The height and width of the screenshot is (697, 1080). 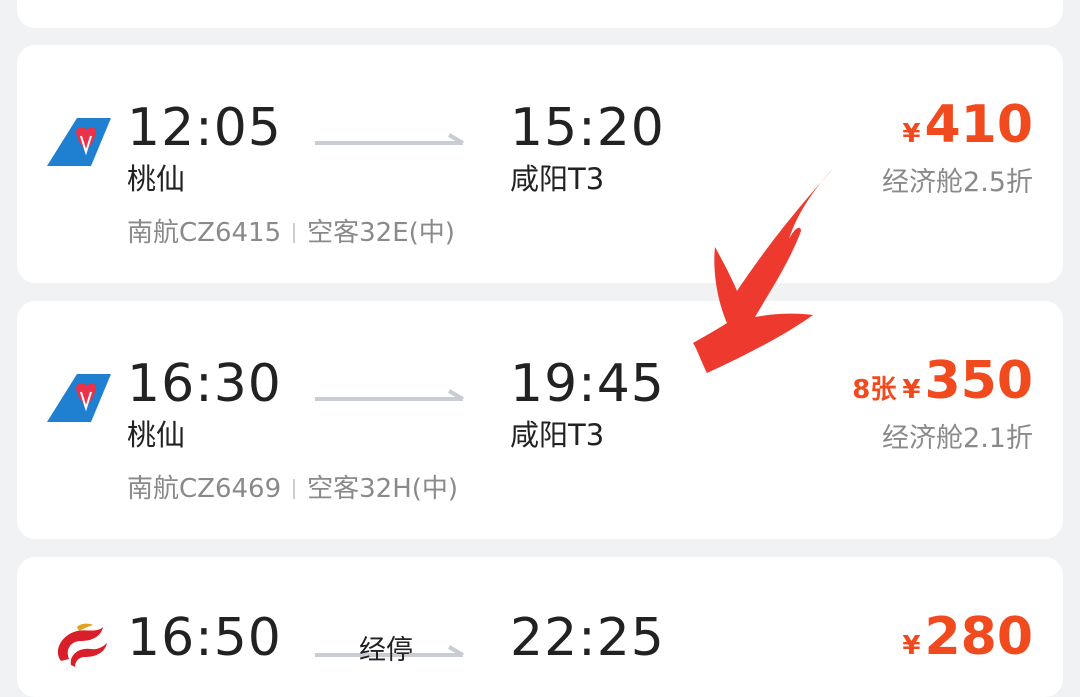 I want to click on flight-meta: 南航CZ6415 空客32E(中), so click(x=291, y=233).